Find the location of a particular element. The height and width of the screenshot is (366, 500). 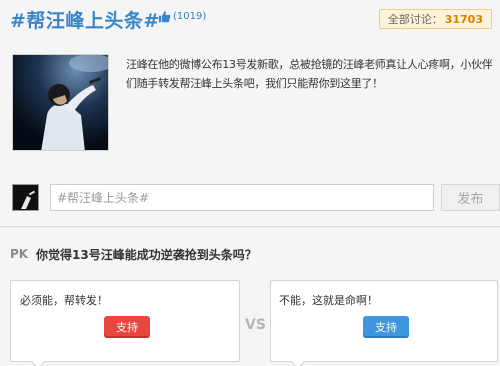

thumbs-up-icon is located at coordinates (164, 17).